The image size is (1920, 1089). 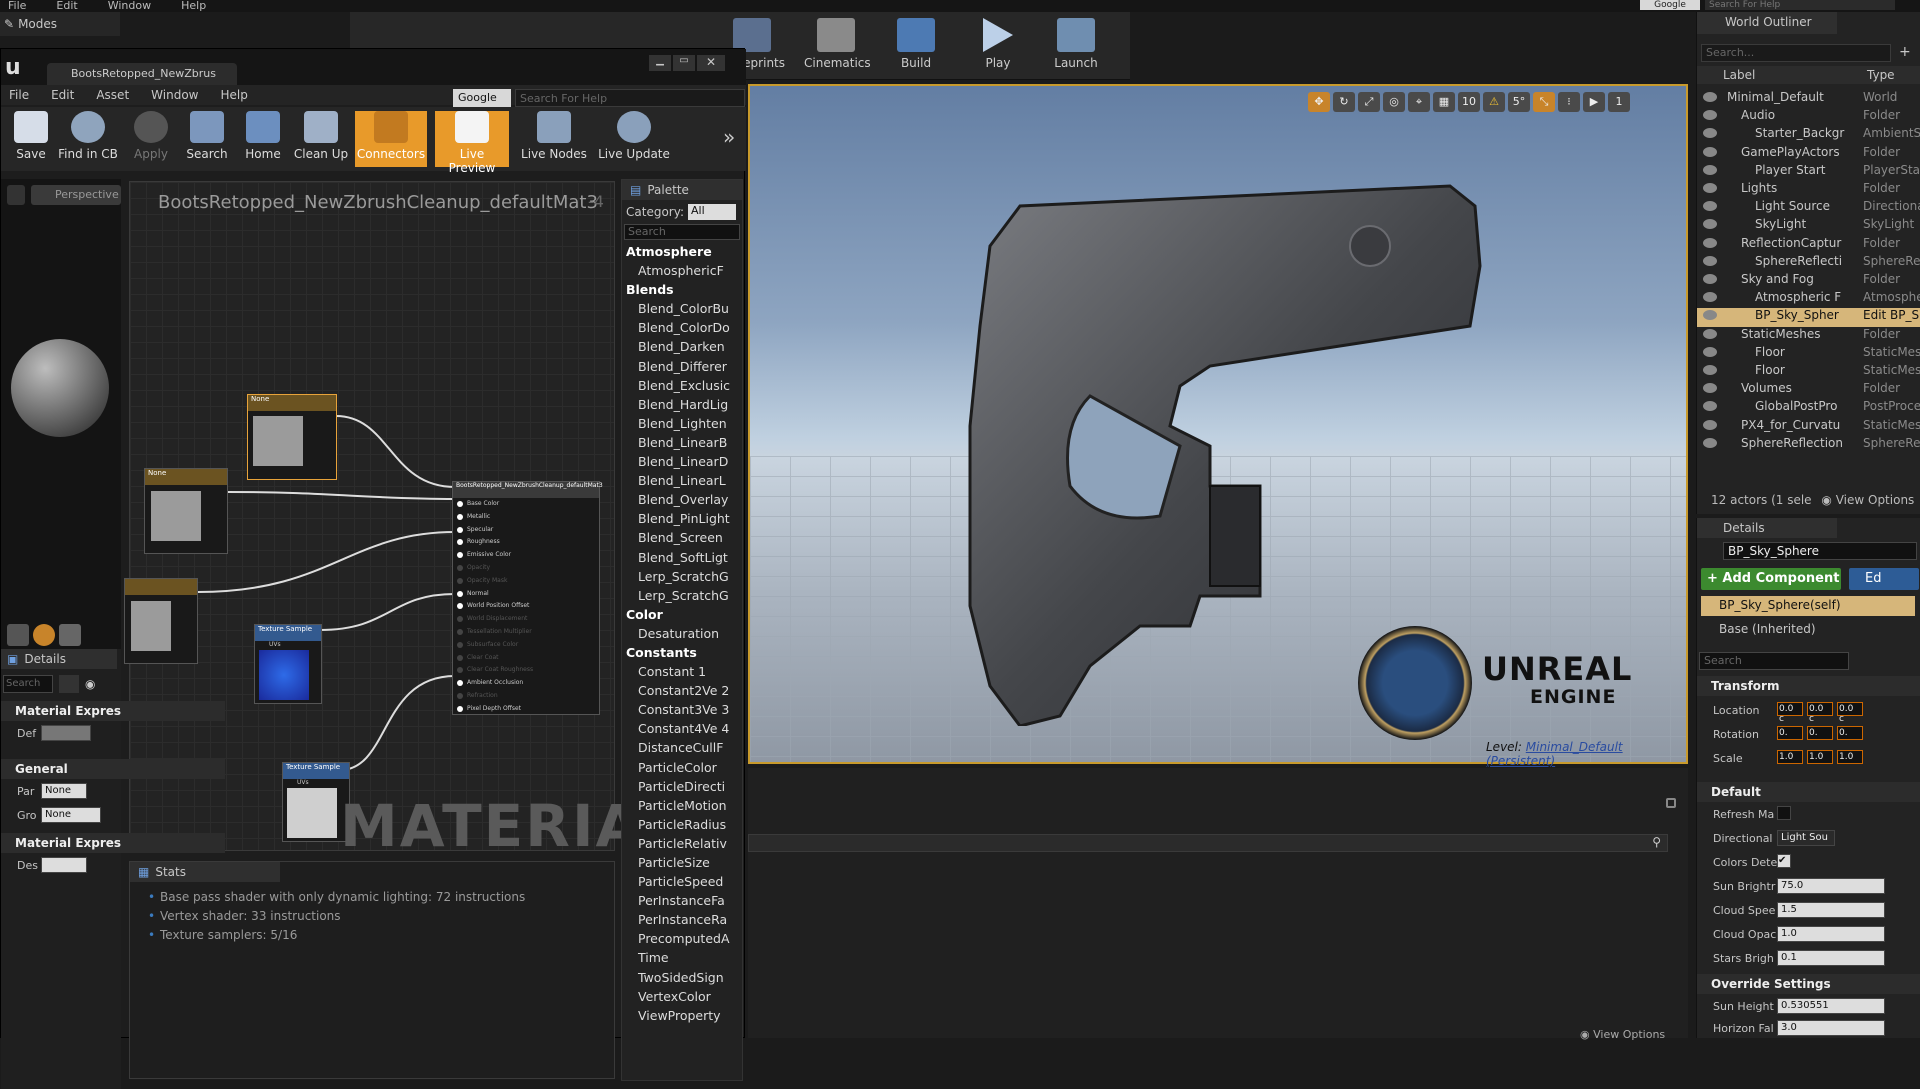 I want to click on palette-item: Constant2Ve 2, so click(x=682, y=692).